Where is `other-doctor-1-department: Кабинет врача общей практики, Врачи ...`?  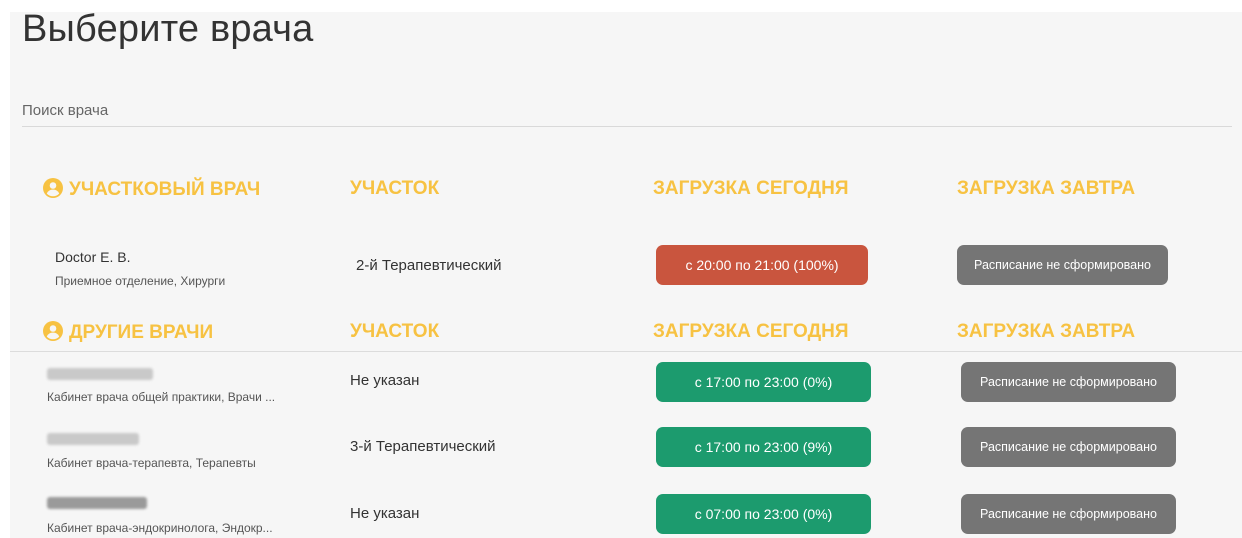 other-doctor-1-department: Кабинет врача общей практики, Врачи ... is located at coordinates (161, 397).